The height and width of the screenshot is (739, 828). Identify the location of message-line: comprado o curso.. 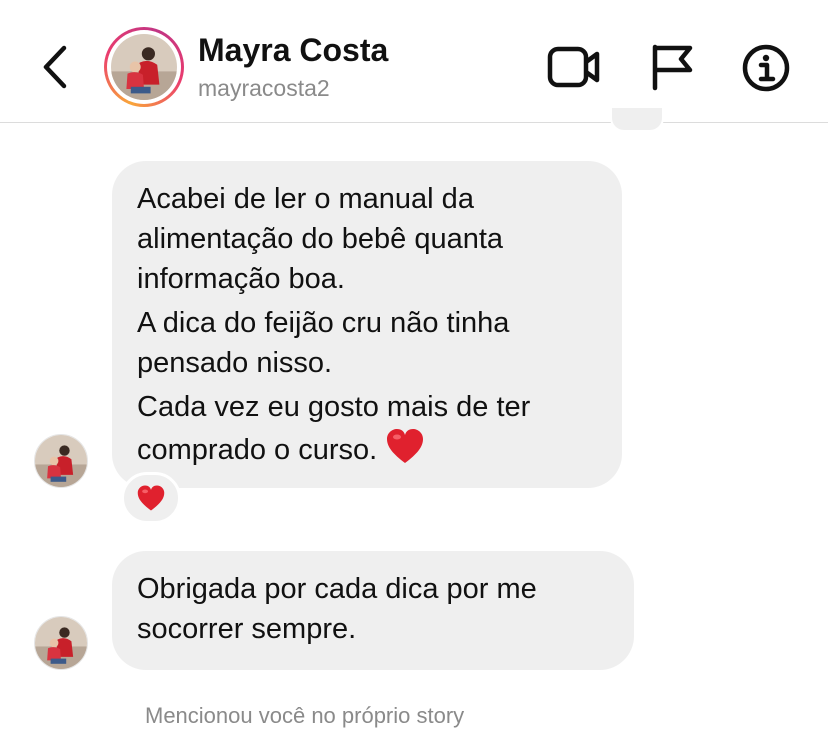
(257, 450).